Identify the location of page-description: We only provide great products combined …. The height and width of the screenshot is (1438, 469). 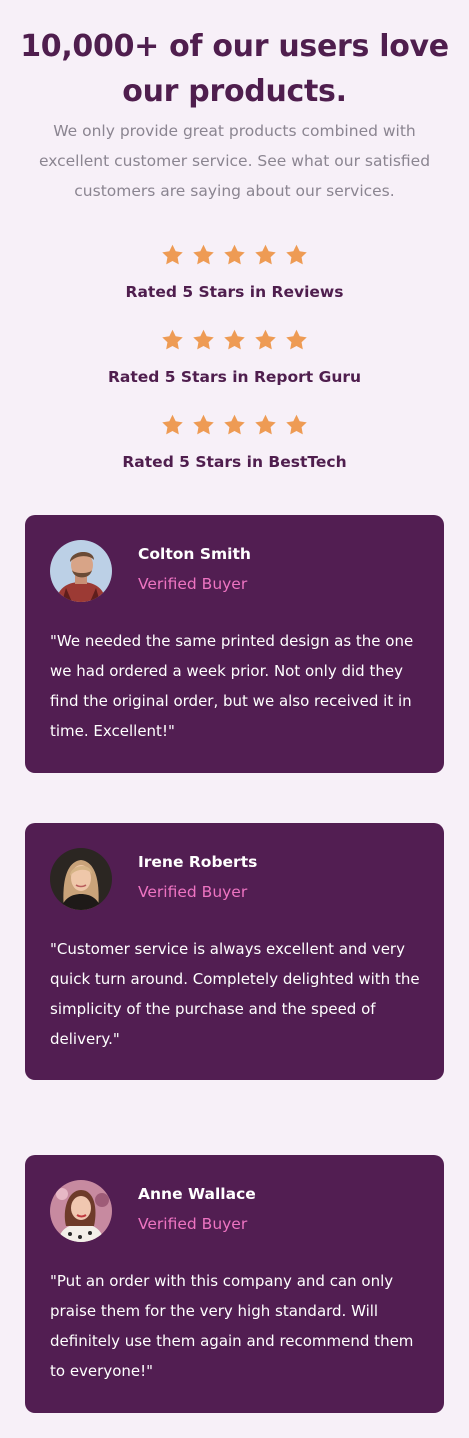
(234, 161).